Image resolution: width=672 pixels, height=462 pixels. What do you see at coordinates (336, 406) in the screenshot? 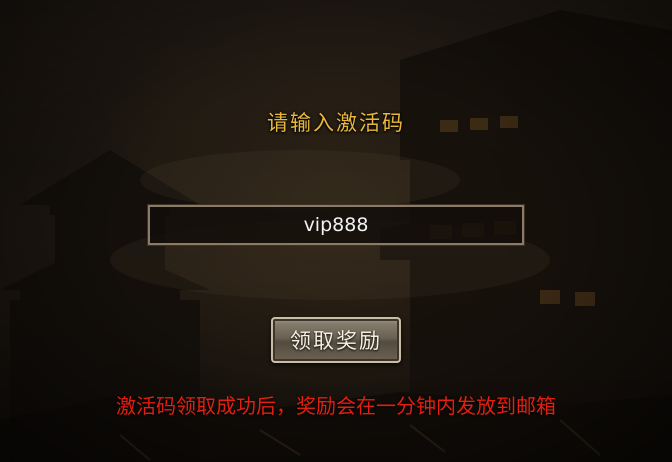
I see `reward-notice: 激活码领取成功后，奖励会在一分钟内发放到邮箱` at bounding box center [336, 406].